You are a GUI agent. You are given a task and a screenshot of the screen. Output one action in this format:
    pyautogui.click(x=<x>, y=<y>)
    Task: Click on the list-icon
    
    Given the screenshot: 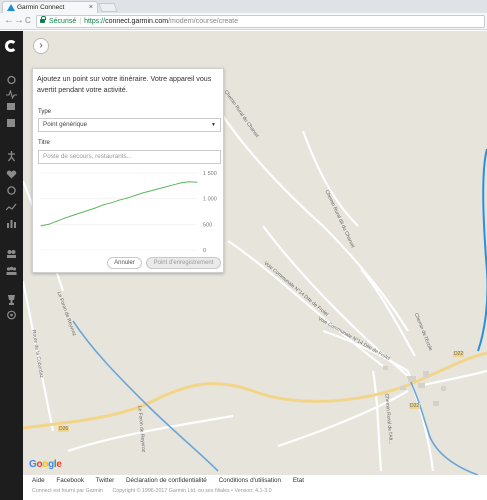 What is the action you would take?
    pyautogui.click(x=11, y=122)
    